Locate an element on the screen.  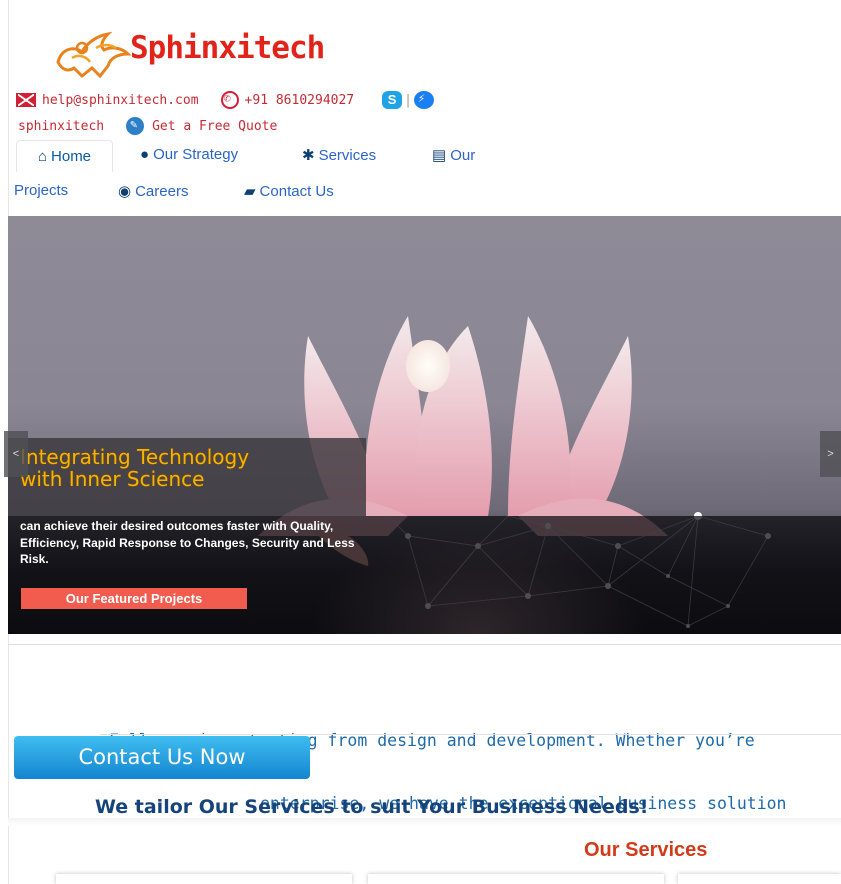
nav-contact-label: Contact Us is located at coordinates (296, 191).